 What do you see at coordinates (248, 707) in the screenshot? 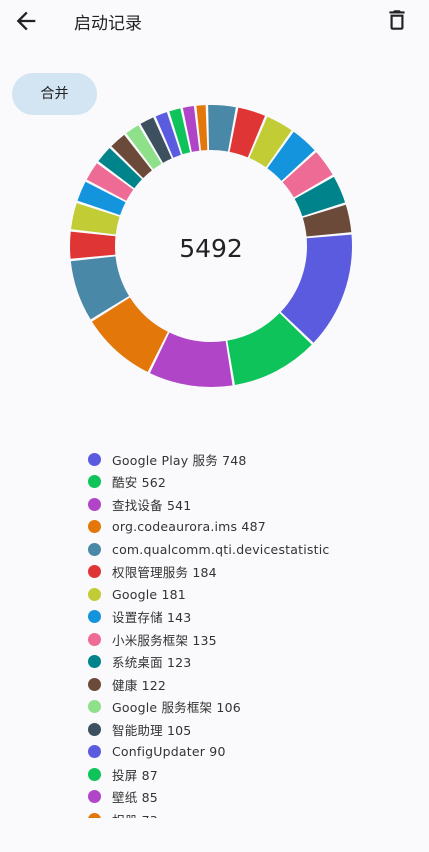
I see `legend-item: Google 服务框架 106` at bounding box center [248, 707].